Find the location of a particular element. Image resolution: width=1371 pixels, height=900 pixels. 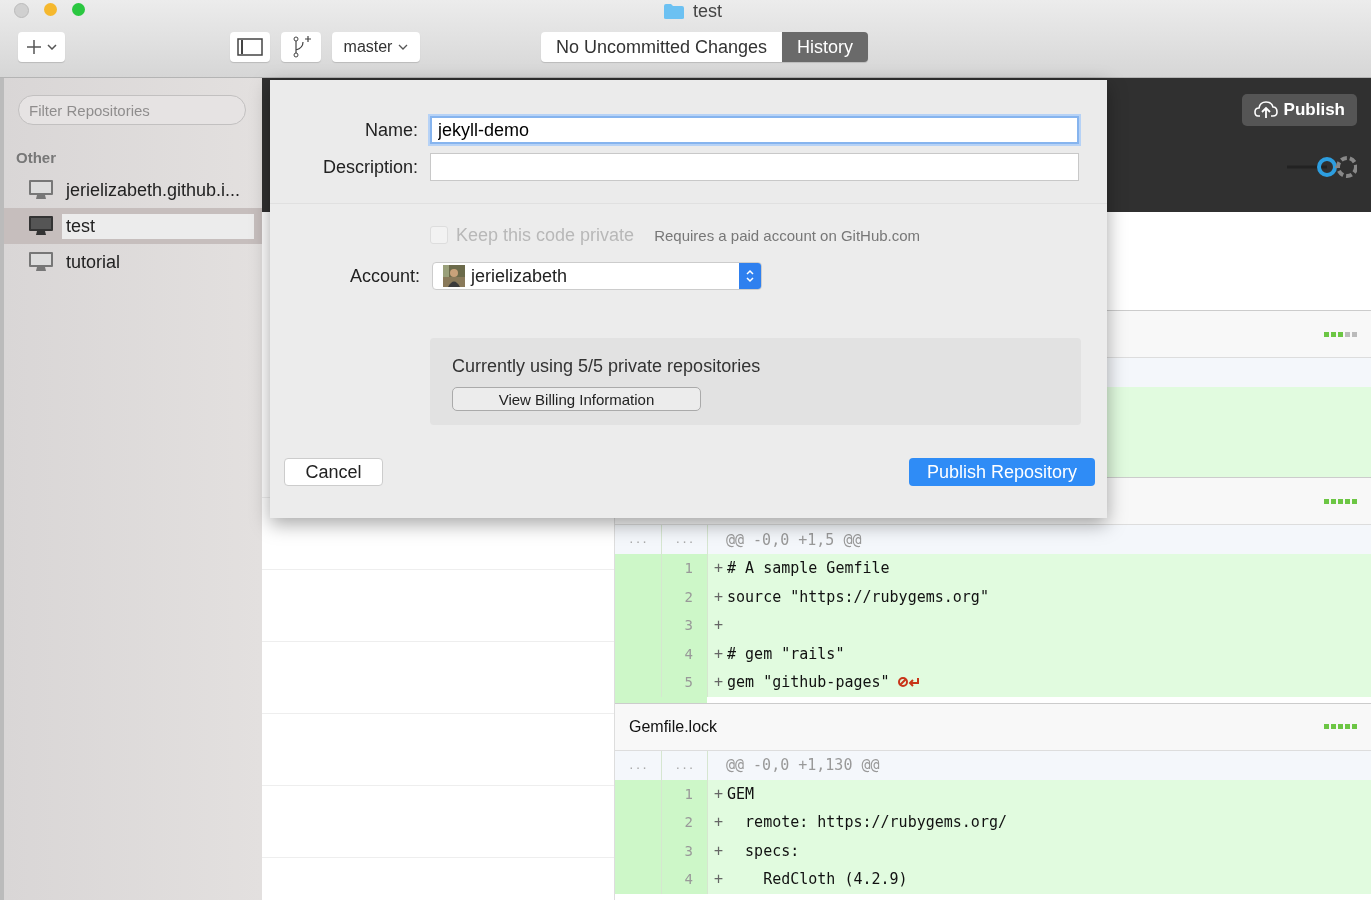

hunk-header: @@ -0,0 +1,5 @@ is located at coordinates (794, 539).